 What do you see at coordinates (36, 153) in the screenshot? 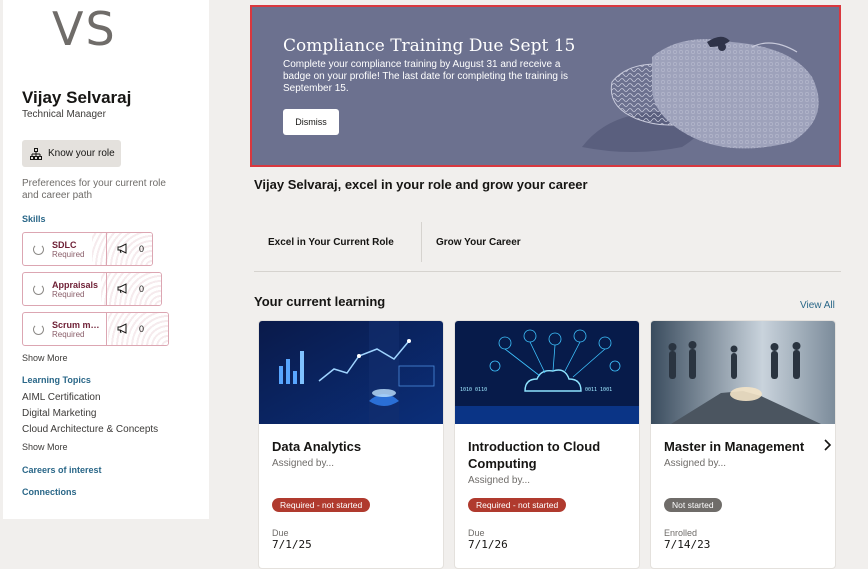
I see `org-chart-icon` at bounding box center [36, 153].